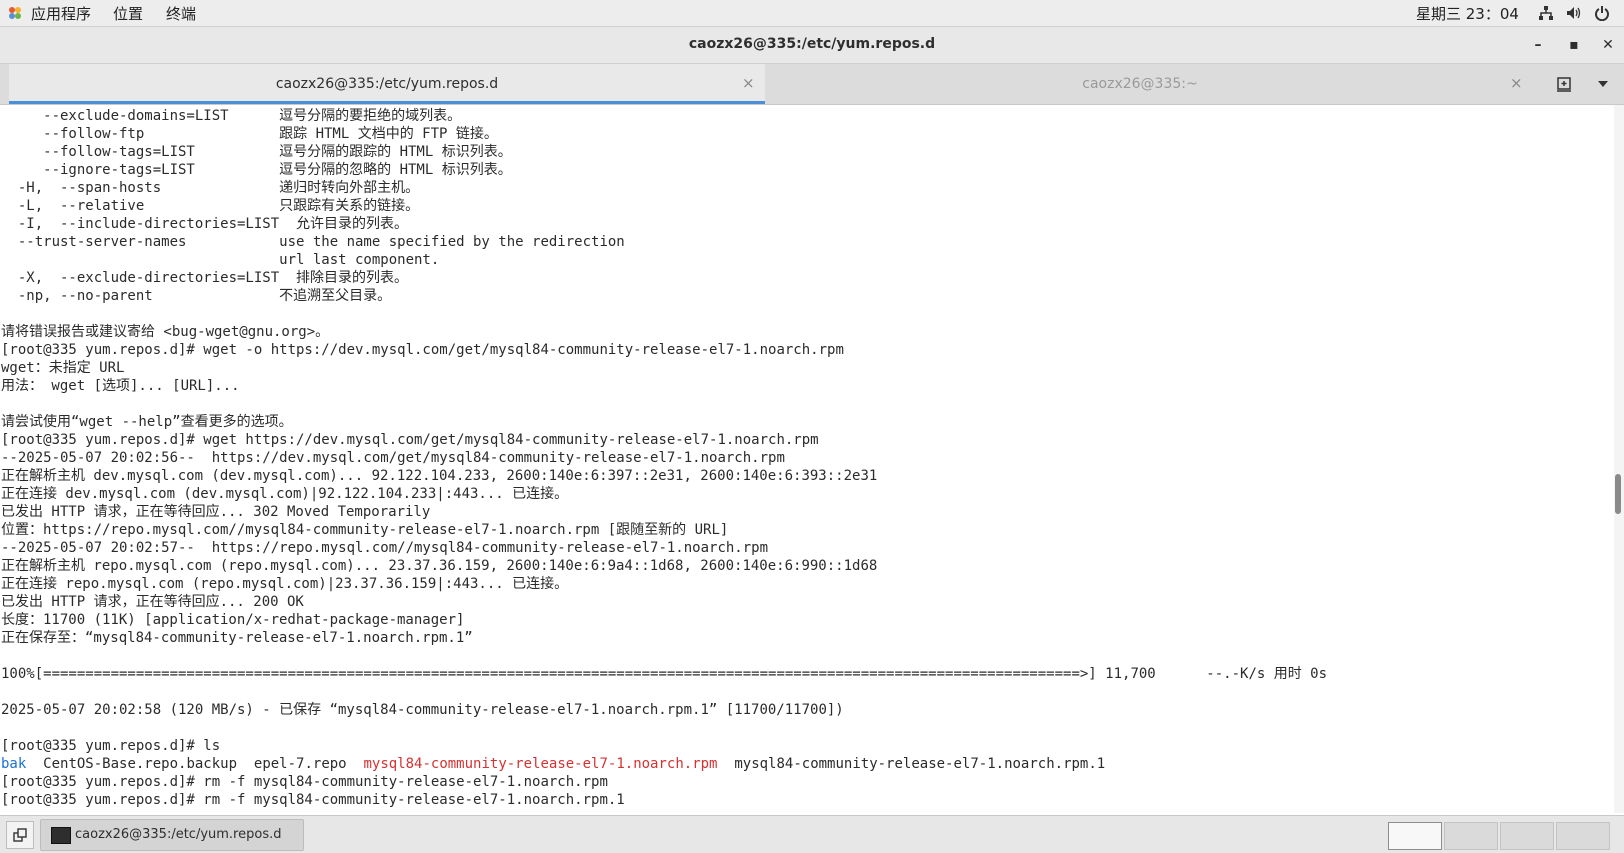  What do you see at coordinates (210, 188) in the screenshot?
I see `terminal-line: -H, --span-hosts 递归时转向外部主机。` at bounding box center [210, 188].